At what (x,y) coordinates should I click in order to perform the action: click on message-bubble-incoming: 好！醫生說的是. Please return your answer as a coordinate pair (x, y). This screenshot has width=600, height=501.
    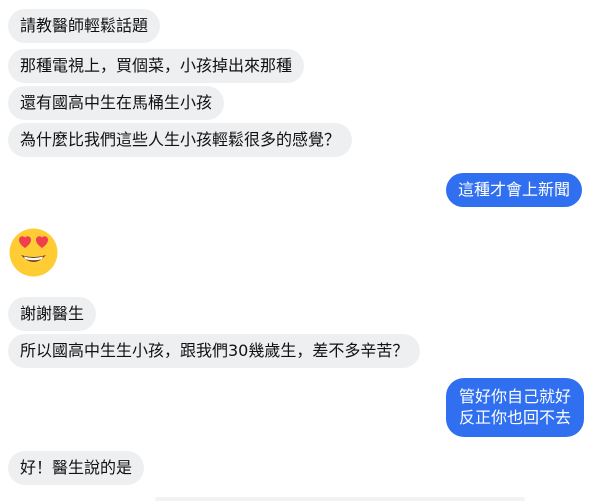
    Looking at the image, I should click on (76, 468).